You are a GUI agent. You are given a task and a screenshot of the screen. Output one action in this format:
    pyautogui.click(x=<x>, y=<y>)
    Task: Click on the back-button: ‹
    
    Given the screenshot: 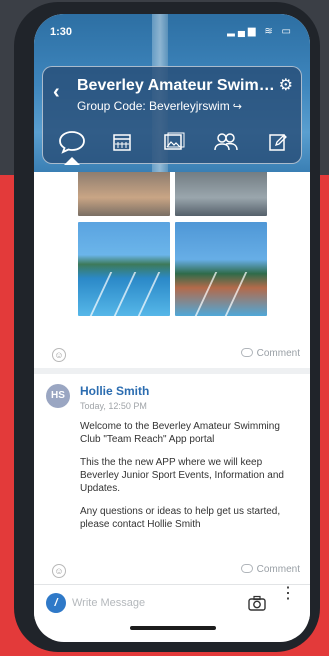 What is the action you would take?
    pyautogui.click(x=56, y=92)
    